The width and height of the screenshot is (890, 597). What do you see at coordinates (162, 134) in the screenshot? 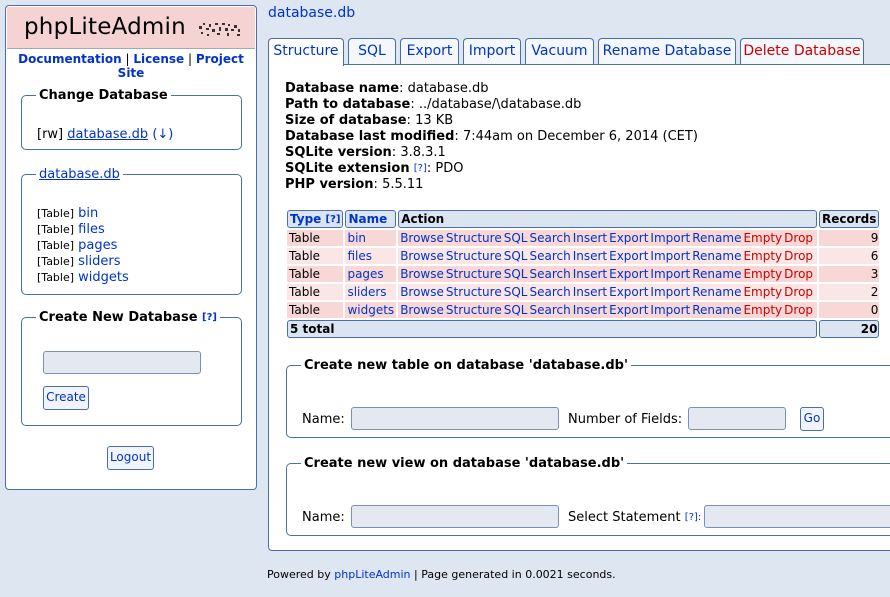
I see `download-arrow-icon: (↓)` at bounding box center [162, 134].